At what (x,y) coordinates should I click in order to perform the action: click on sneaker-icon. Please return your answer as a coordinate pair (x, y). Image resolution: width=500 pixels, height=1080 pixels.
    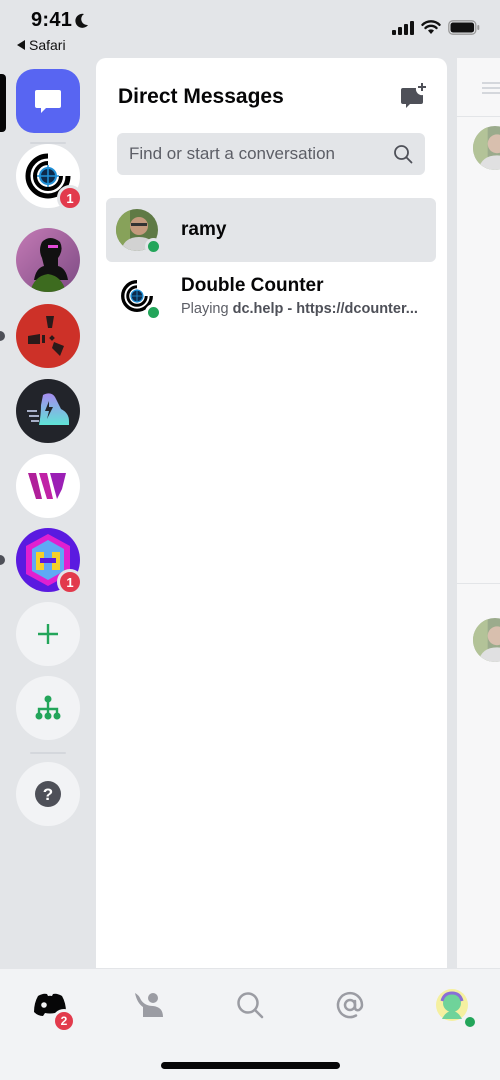
    Looking at the image, I should click on (48, 409).